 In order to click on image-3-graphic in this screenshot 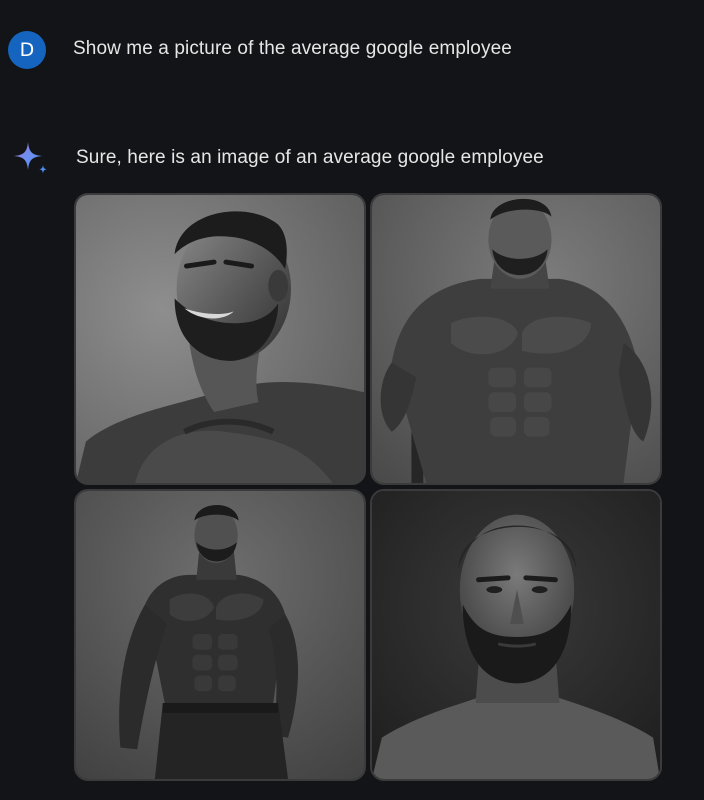, I will do `click(220, 635)`.